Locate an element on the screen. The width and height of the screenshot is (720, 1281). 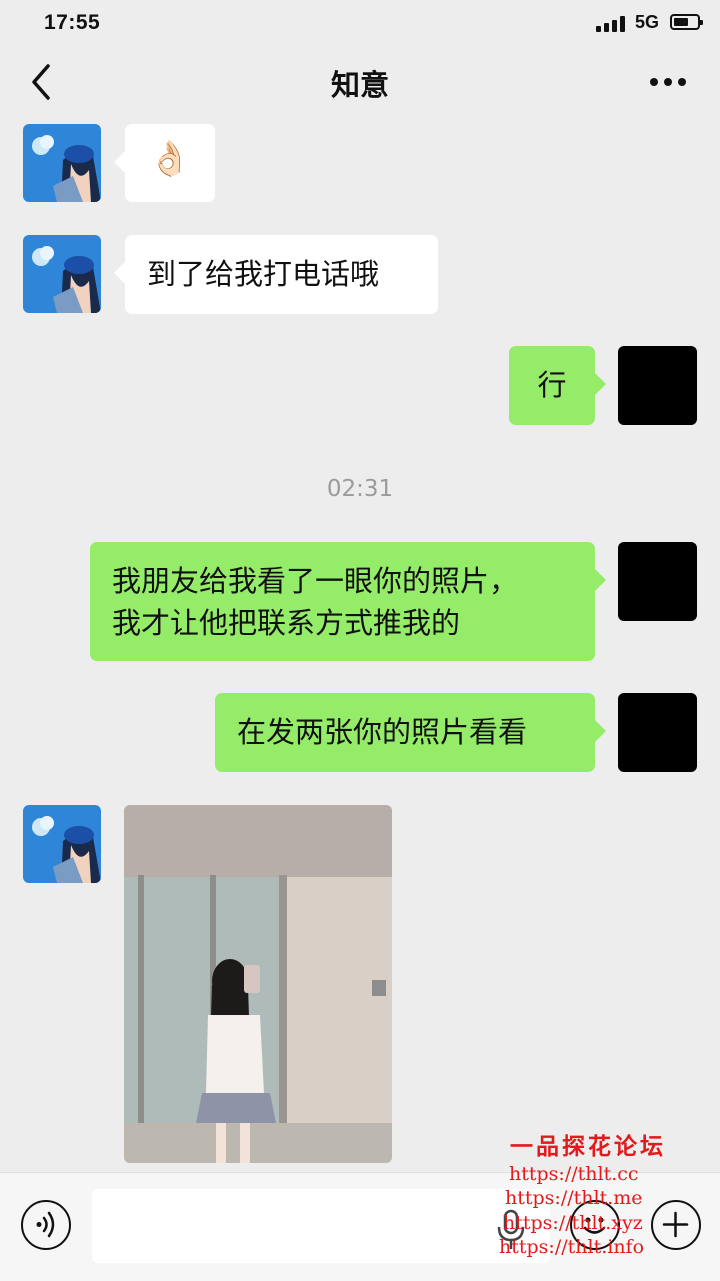
voice-input-button is located at coordinates (46, 1225).